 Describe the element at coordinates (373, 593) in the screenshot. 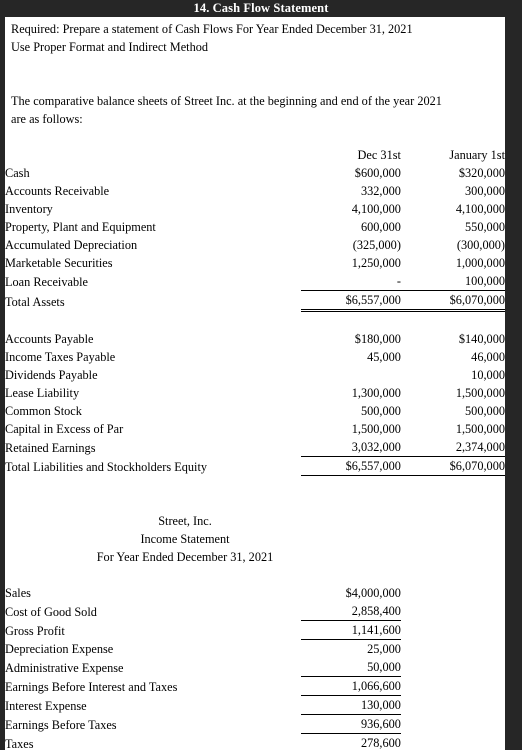

I see `row-value: $4,000,000` at that location.